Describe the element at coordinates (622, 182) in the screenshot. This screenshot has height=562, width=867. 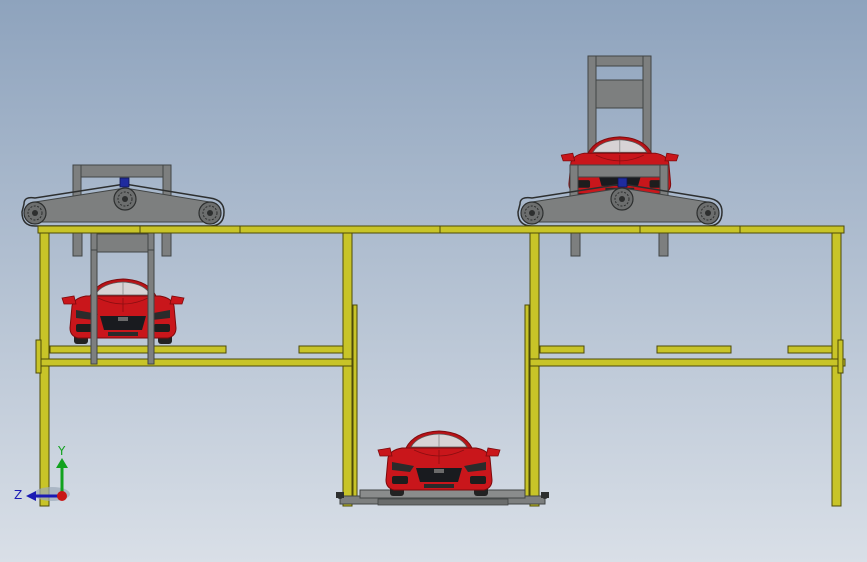
I see `right-hoist-motor` at that location.